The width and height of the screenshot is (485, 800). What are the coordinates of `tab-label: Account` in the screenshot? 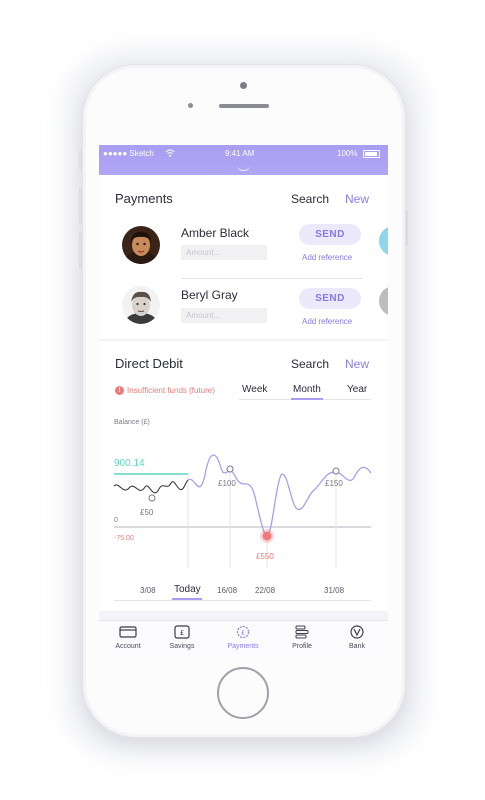 It's located at (128, 646).